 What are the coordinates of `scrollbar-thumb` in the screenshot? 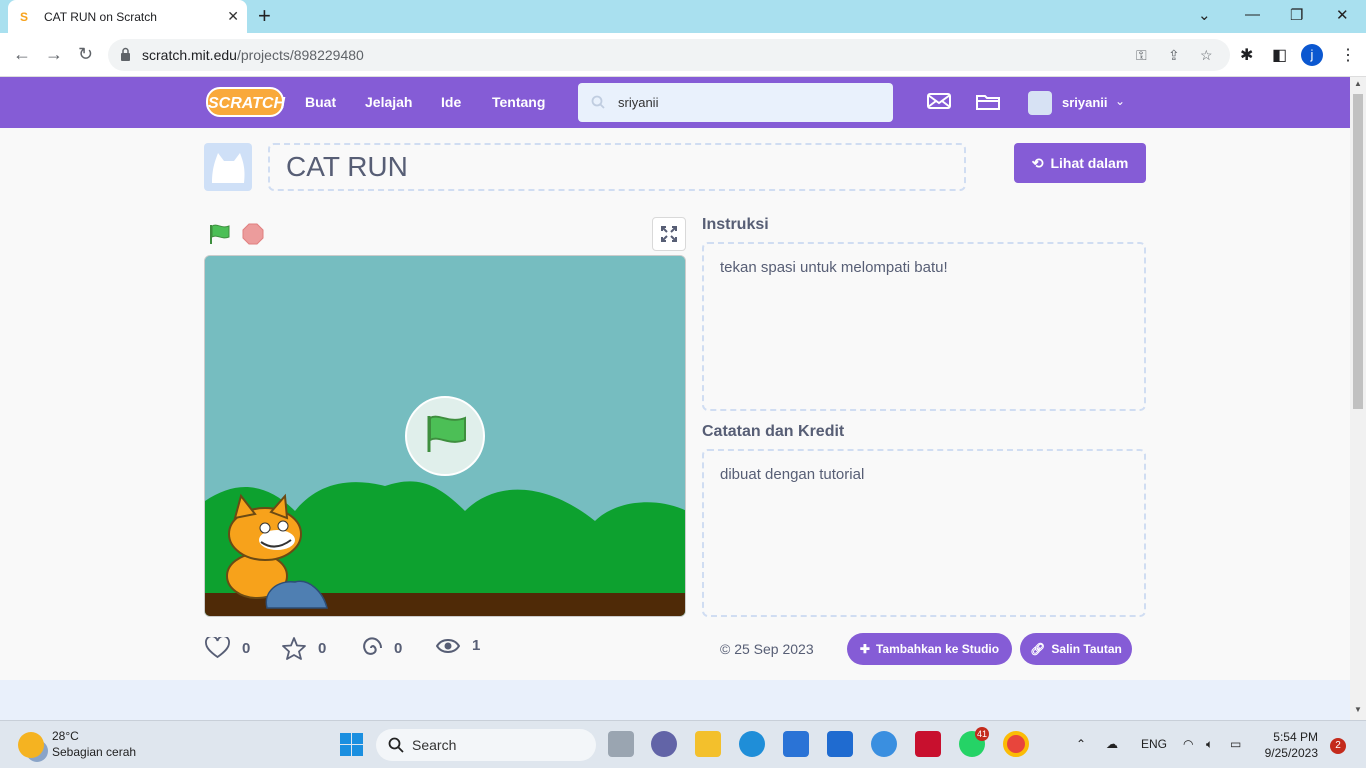 It's located at (1358, 251).